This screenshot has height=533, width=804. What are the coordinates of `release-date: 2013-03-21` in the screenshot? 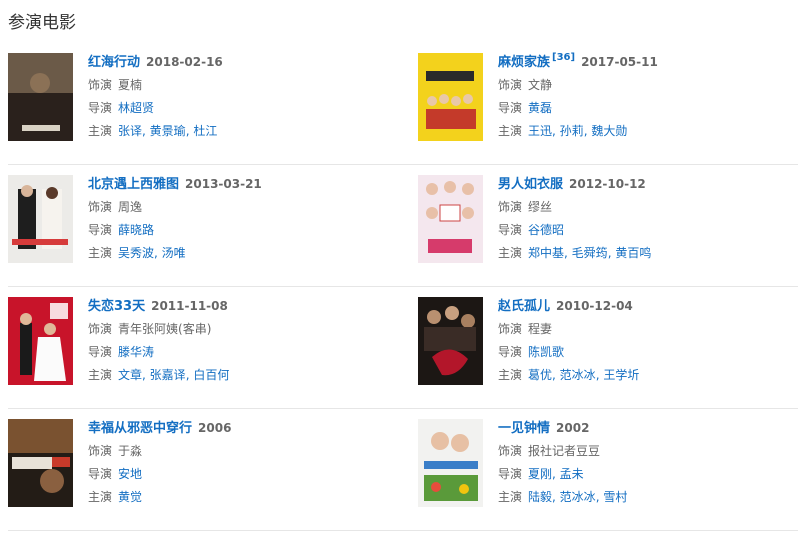 It's located at (223, 184).